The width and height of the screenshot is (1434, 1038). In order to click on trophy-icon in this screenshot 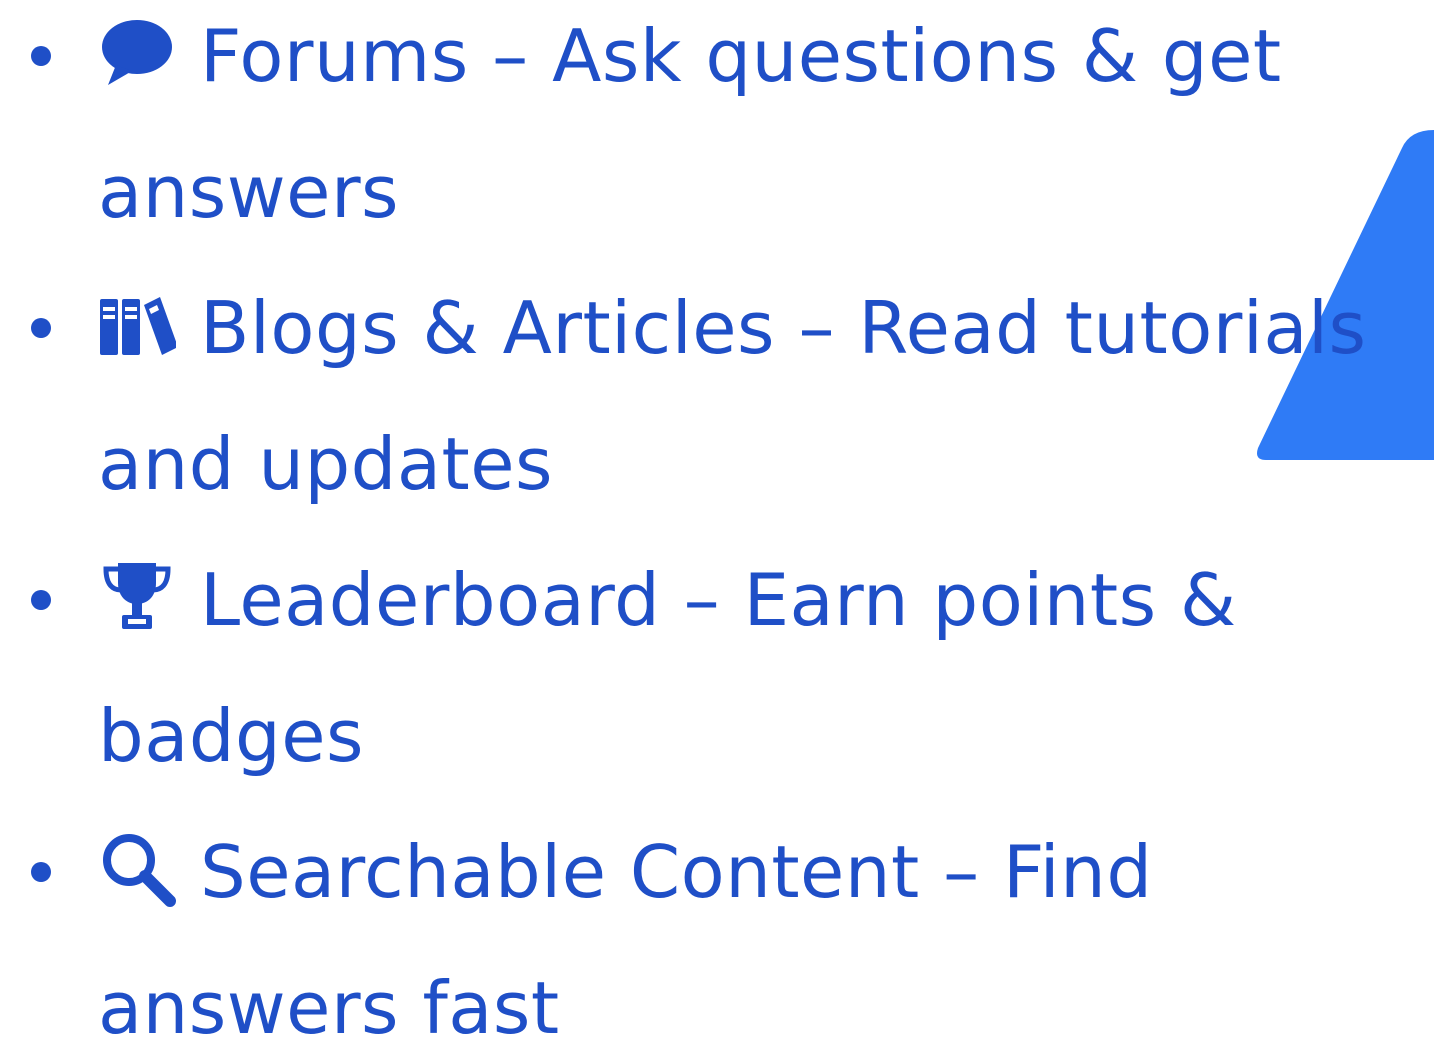, I will do `click(137, 596)`.